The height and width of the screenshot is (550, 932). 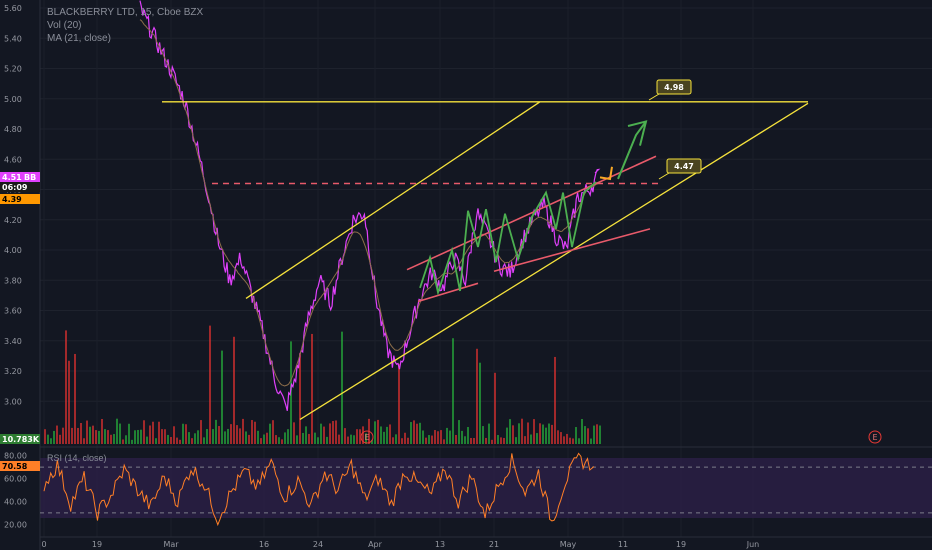 What do you see at coordinates (13, 38) in the screenshot?
I see `y-tick-label: 5.40` at bounding box center [13, 38].